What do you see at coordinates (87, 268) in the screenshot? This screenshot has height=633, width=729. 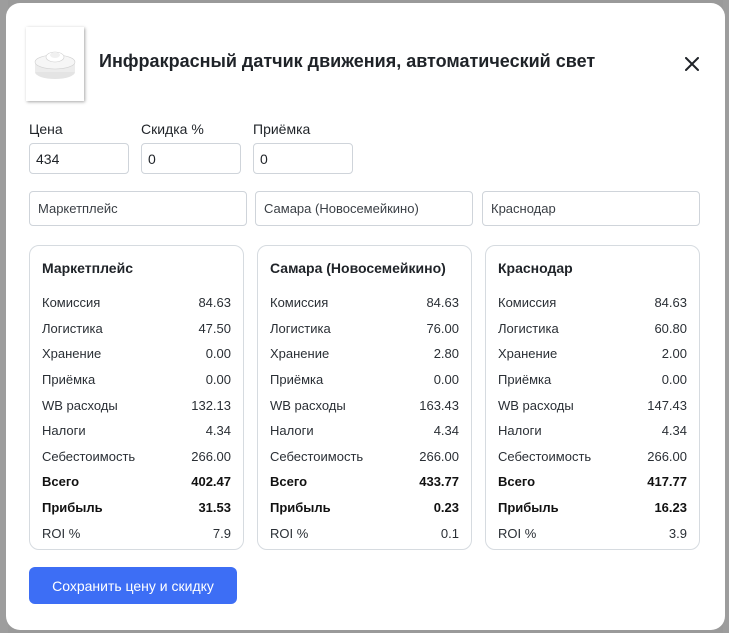 I see `card-title: Маркетплейс` at bounding box center [87, 268].